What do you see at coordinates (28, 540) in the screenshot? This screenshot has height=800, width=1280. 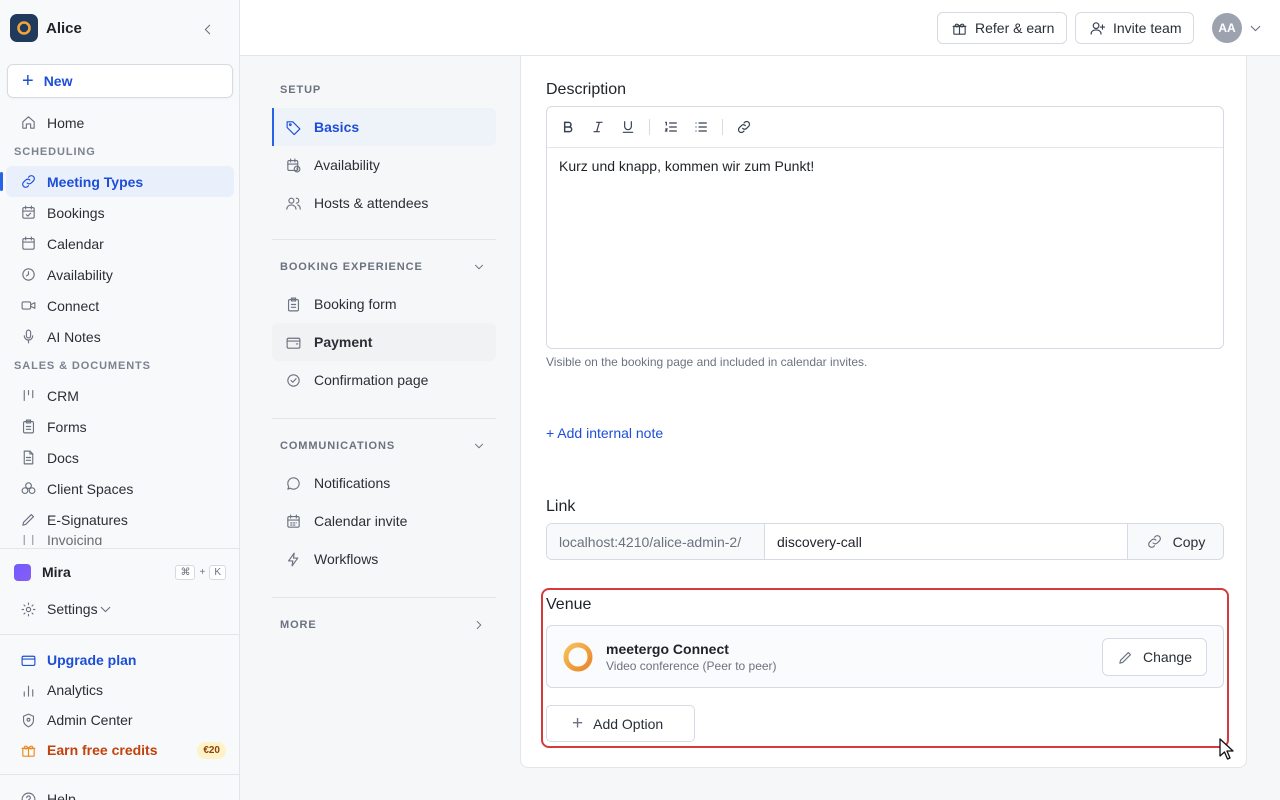 I see `invoice-icon` at bounding box center [28, 540].